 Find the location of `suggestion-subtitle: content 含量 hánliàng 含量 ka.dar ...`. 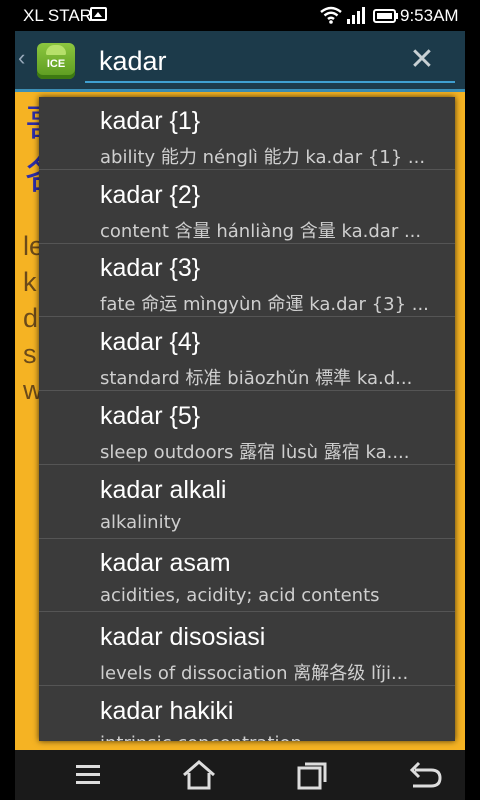

suggestion-subtitle: content 含量 hánliàng 含量 ka.dar ... is located at coordinates (261, 231).